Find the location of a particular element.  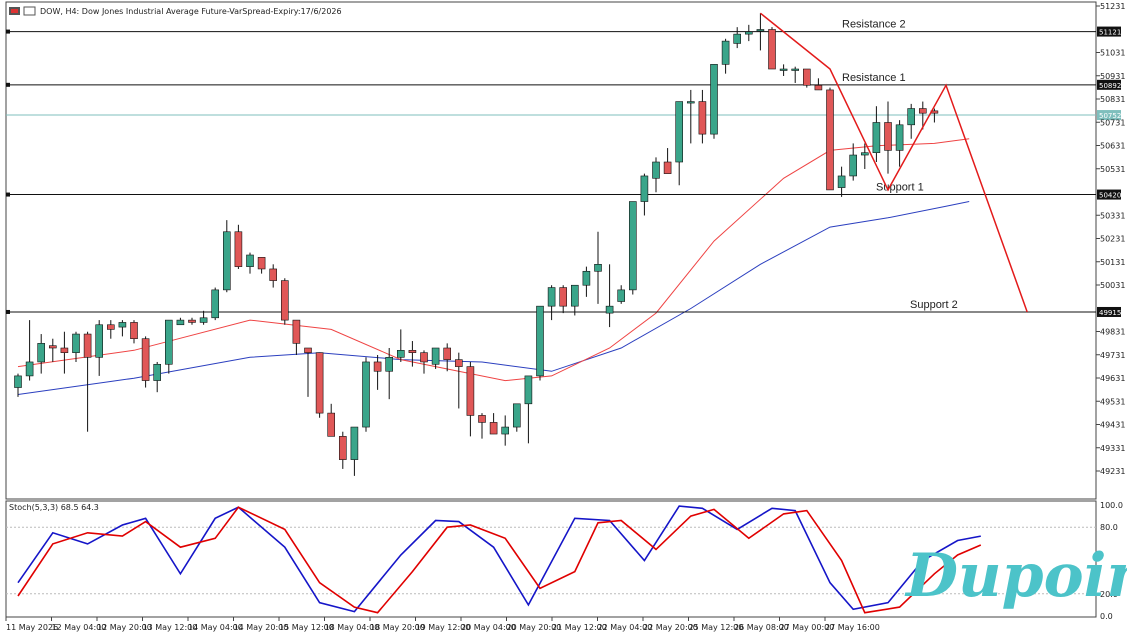

price-tick-label: 50531 is located at coordinates (1112, 169).